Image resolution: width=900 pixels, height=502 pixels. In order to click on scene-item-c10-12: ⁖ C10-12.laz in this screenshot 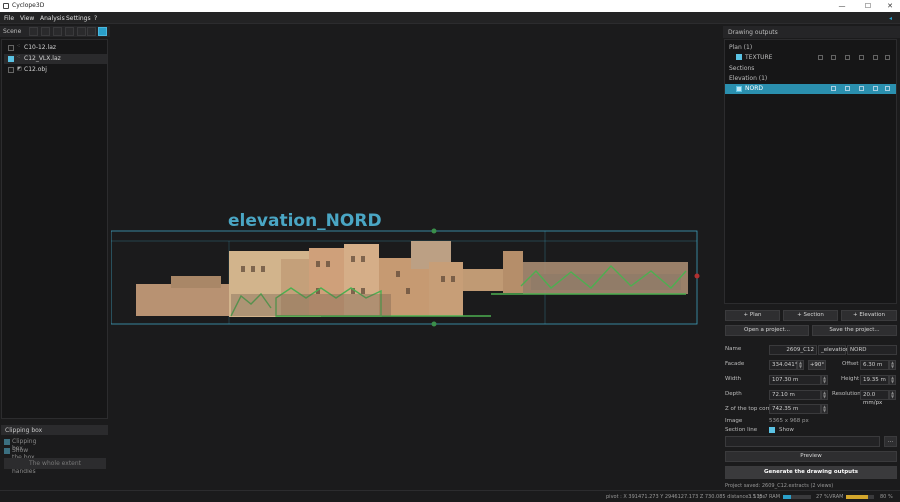, I will do `click(55, 48)`.